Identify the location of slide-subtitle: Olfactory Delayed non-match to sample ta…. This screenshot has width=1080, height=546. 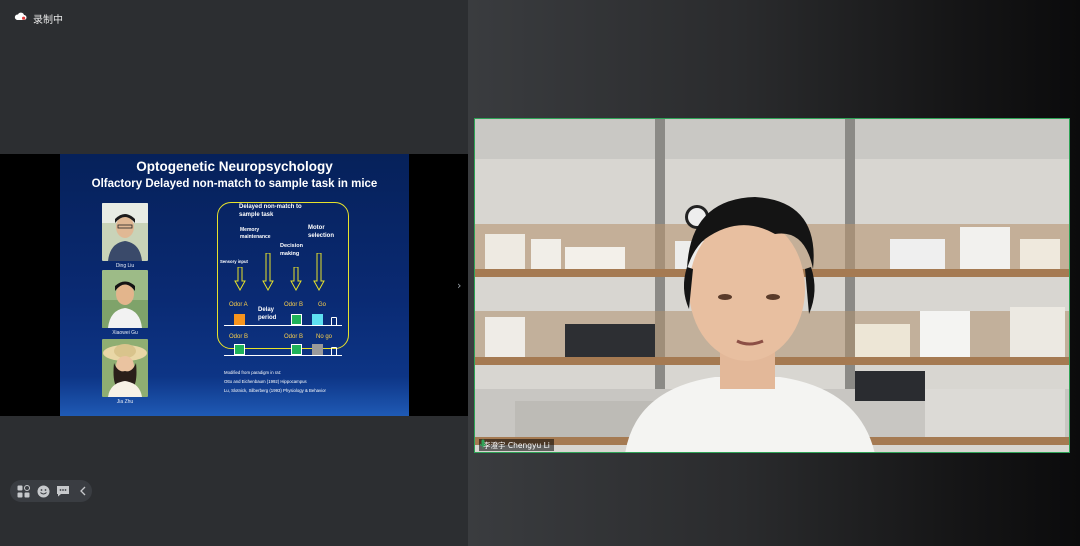
(234, 184).